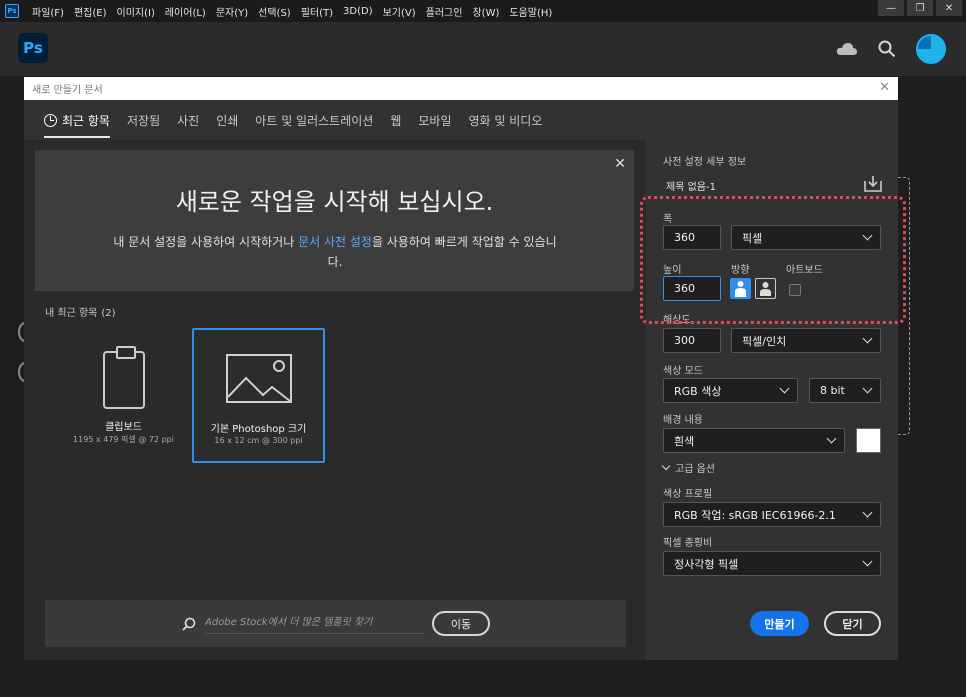  I want to click on color-profile-select: RGB 작업: sRGB IEC61966-2.1, so click(772, 514).